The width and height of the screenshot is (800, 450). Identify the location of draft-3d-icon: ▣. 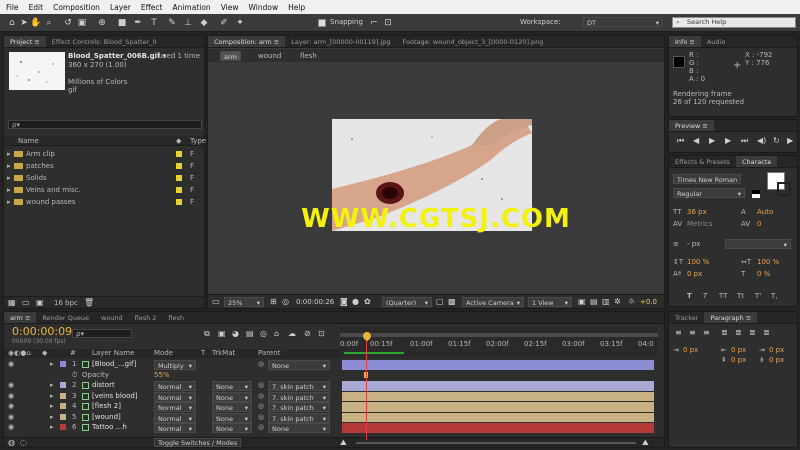
(222, 334).